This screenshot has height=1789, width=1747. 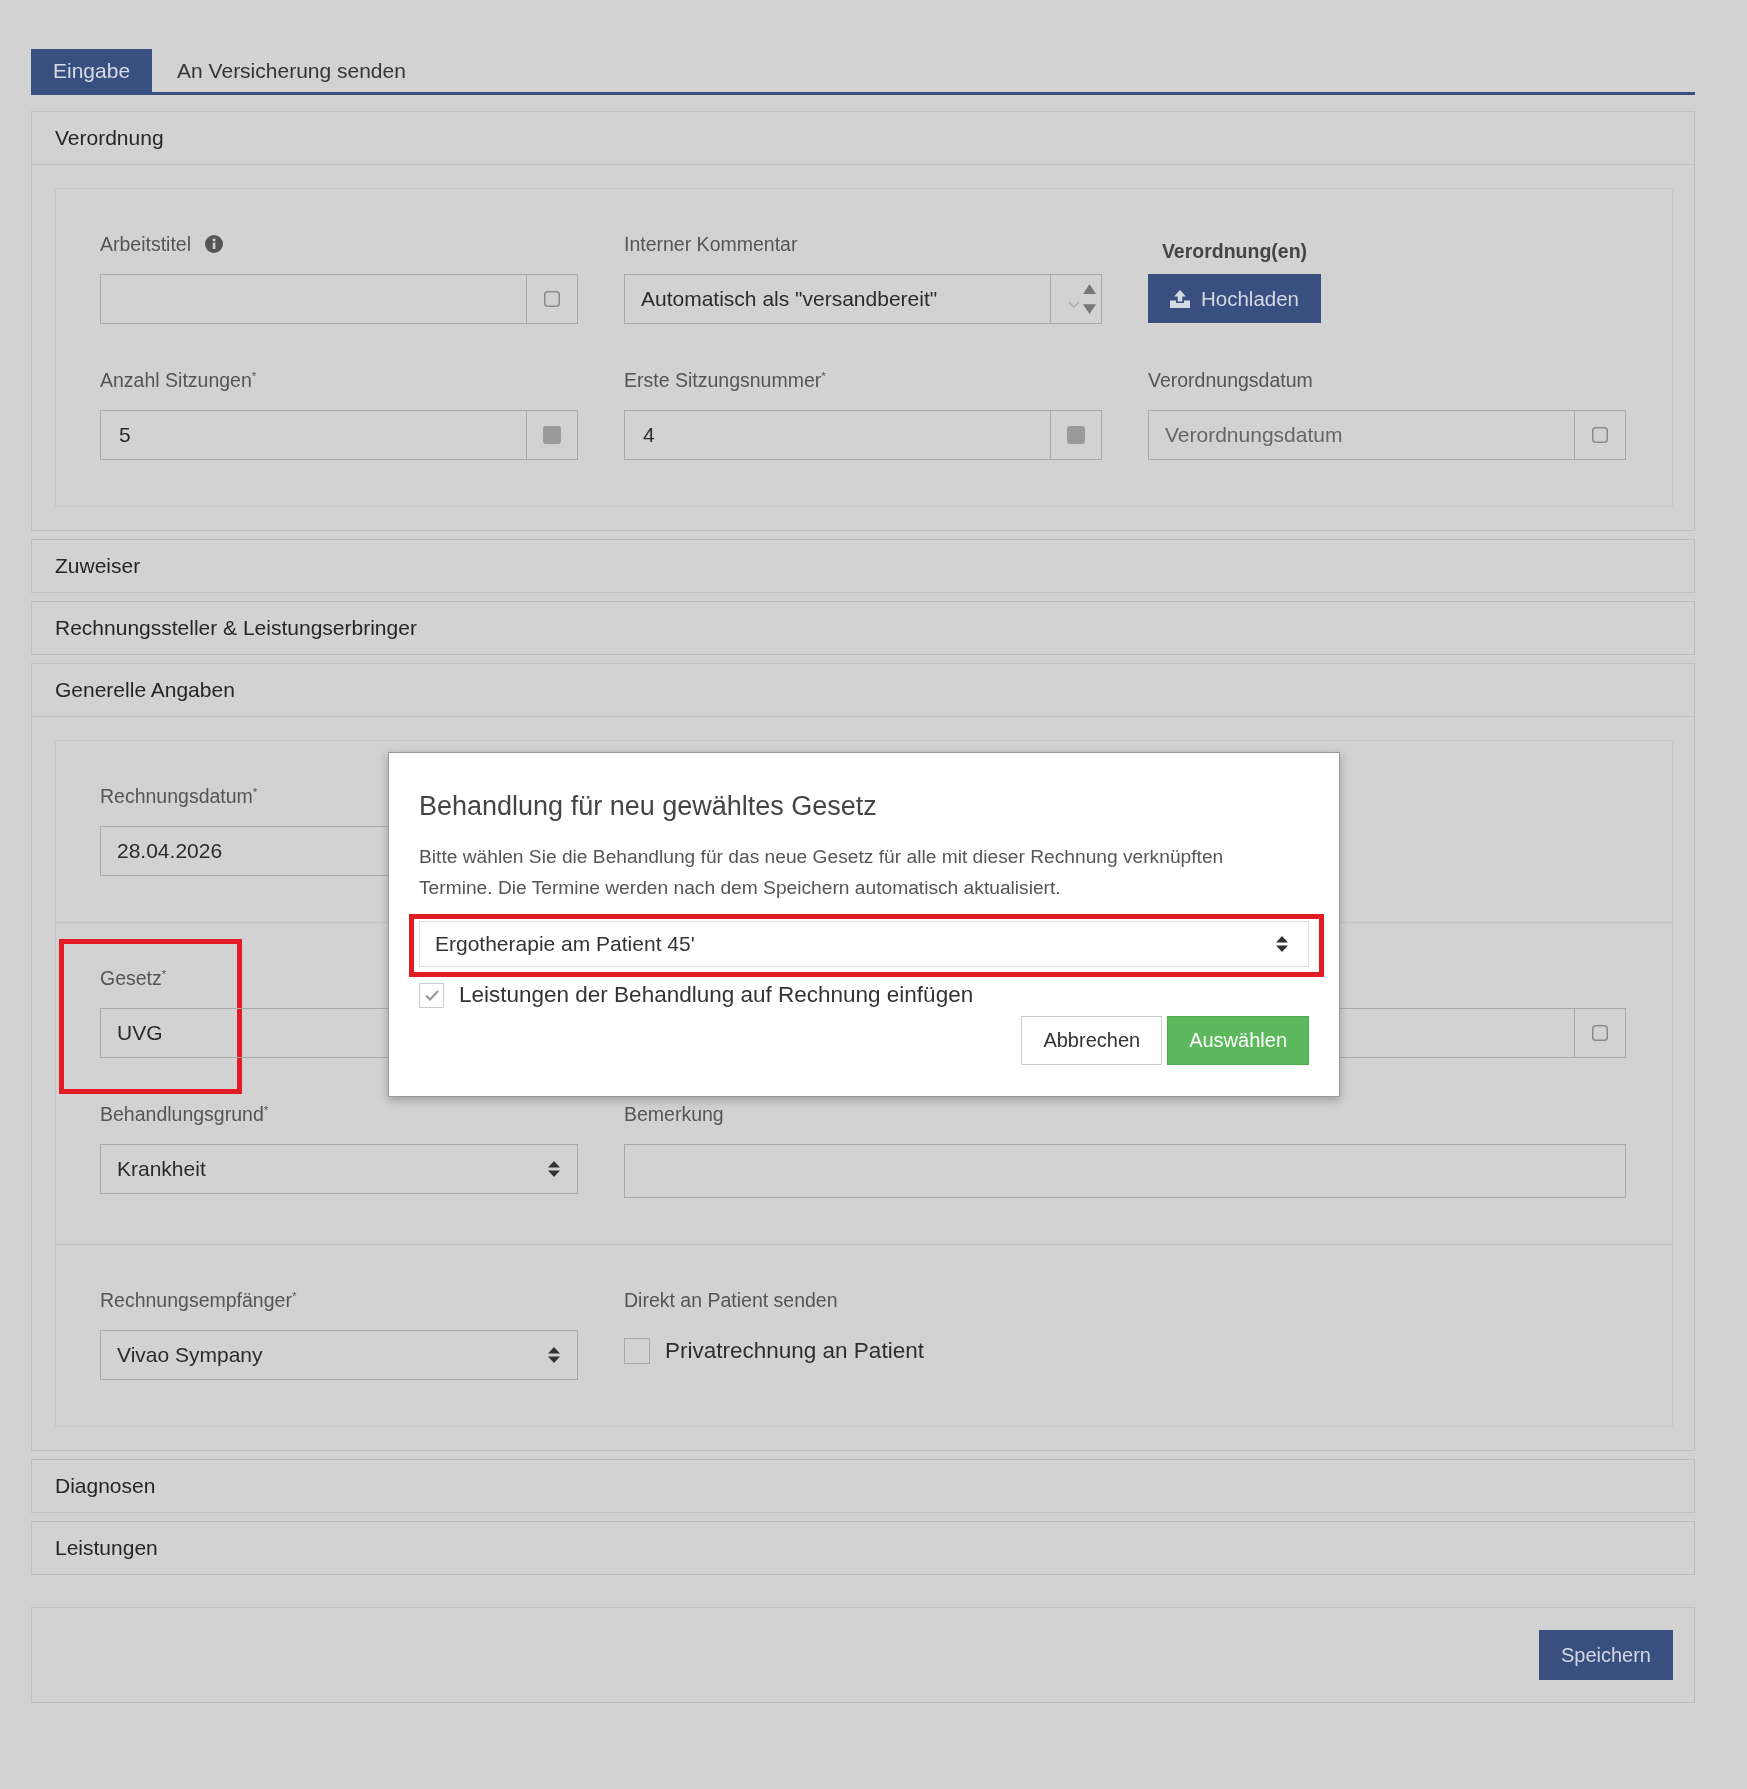 What do you see at coordinates (863, 138) in the screenshot?
I see `section-header: Verordnung` at bounding box center [863, 138].